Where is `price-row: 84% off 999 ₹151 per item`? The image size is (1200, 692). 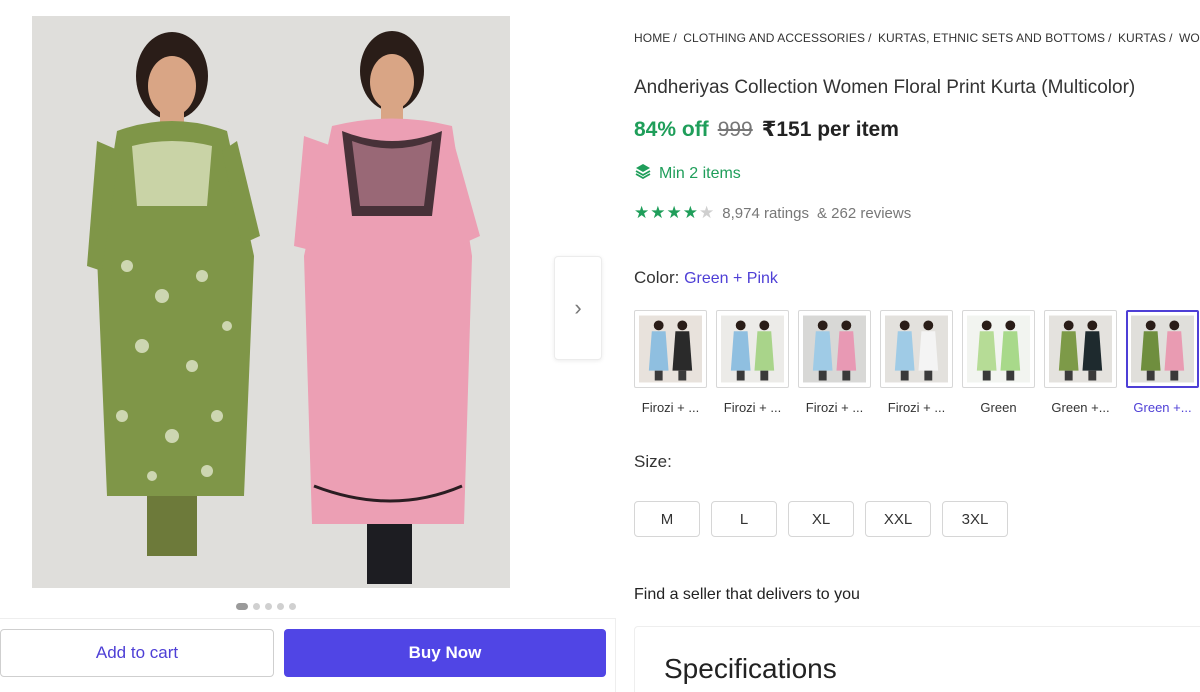 price-row: 84% off 999 ₹151 per item is located at coordinates (766, 129).